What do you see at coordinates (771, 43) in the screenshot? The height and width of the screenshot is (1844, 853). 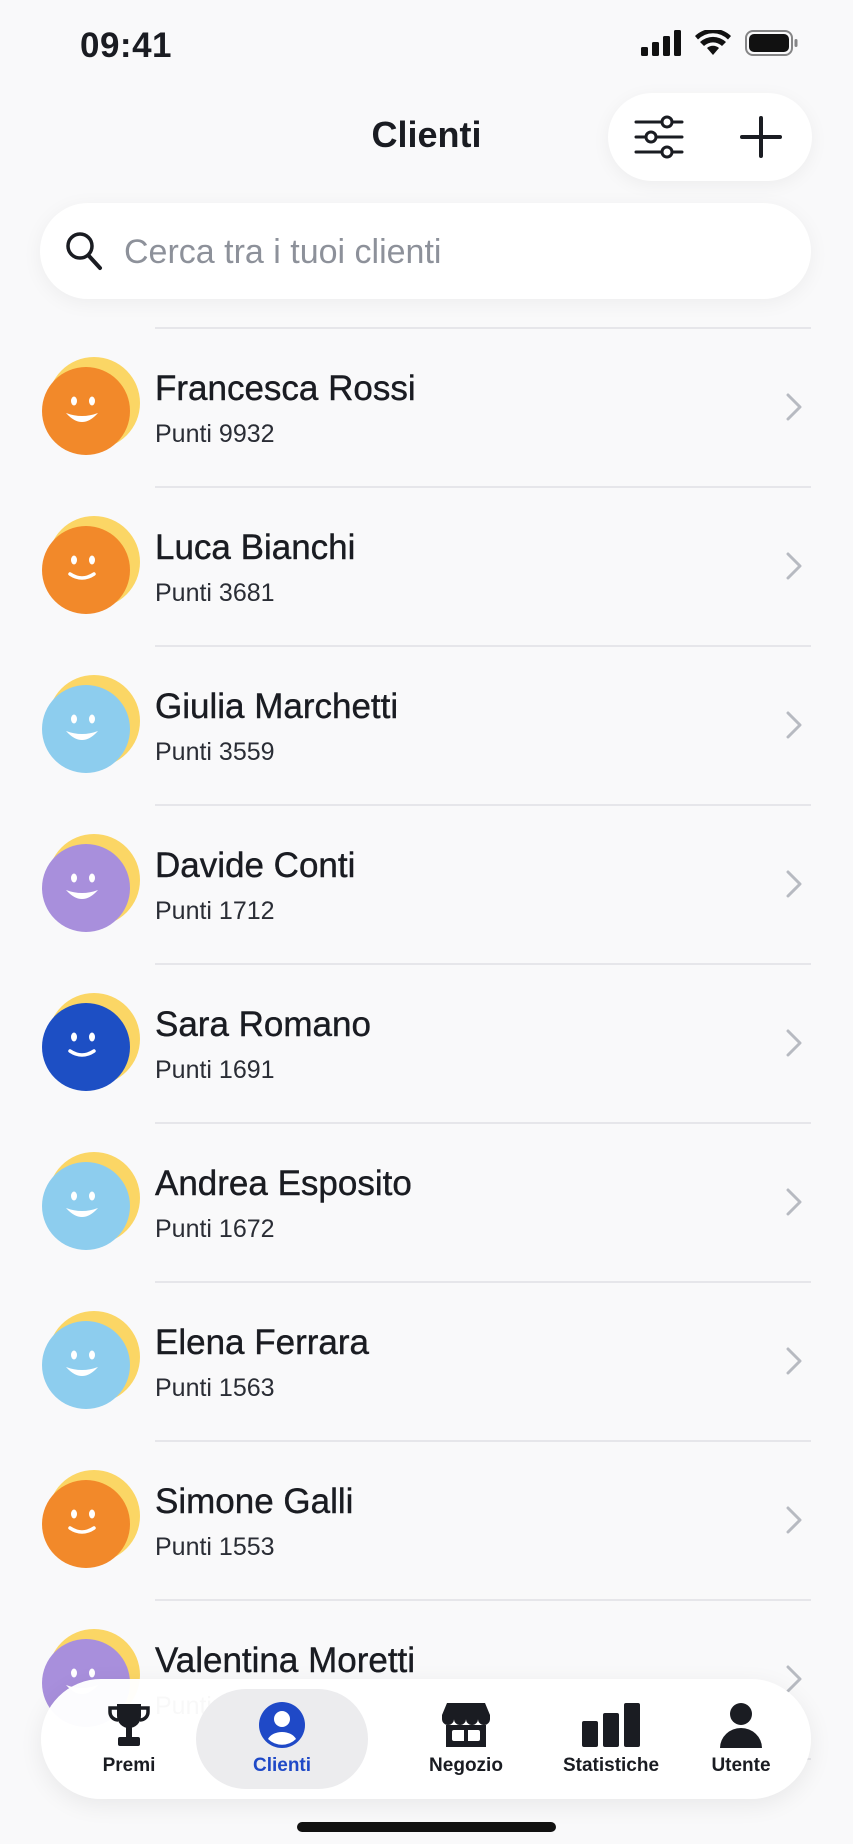 I see `battery-icon` at bounding box center [771, 43].